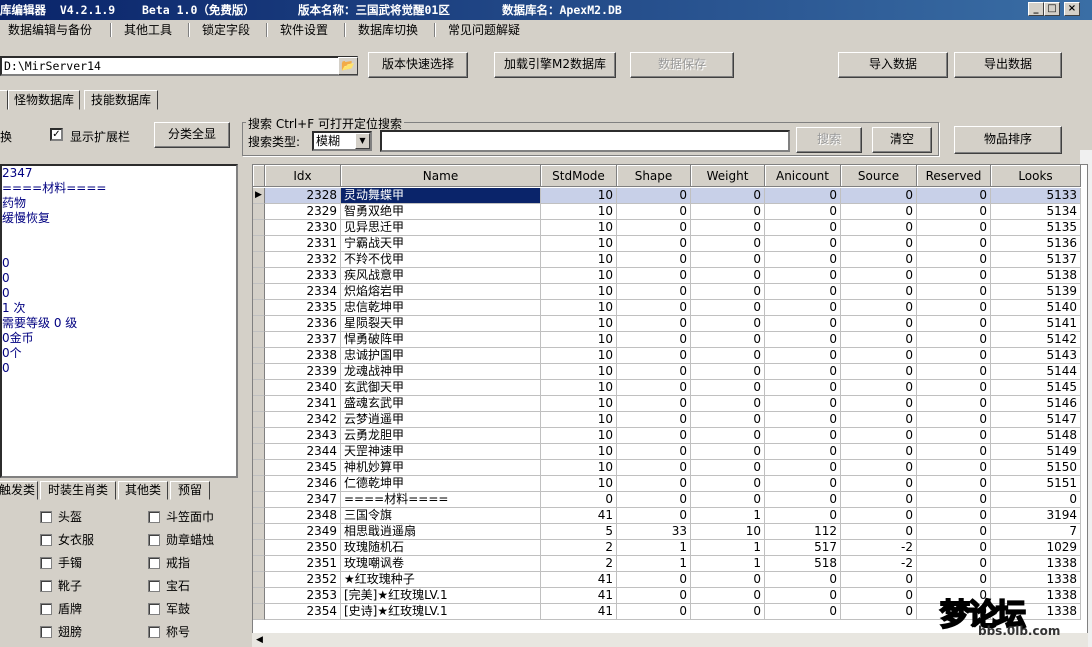 The height and width of the screenshot is (647, 1092). I want to click on cell-col-idx: 2334, so click(303, 292).